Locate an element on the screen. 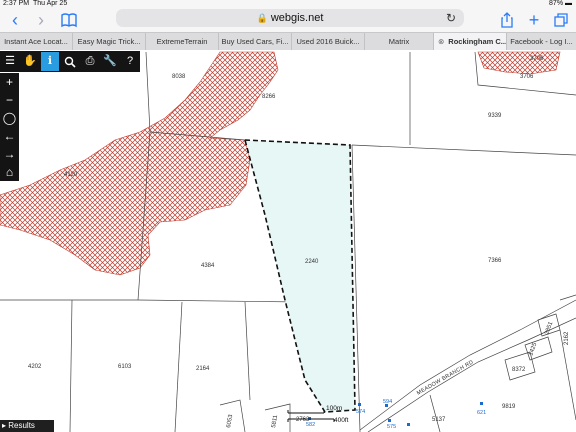 Image resolution: width=576 pixels, height=432 pixels. tab-extremeterrain: ExtremeTerrain is located at coordinates (182, 41).